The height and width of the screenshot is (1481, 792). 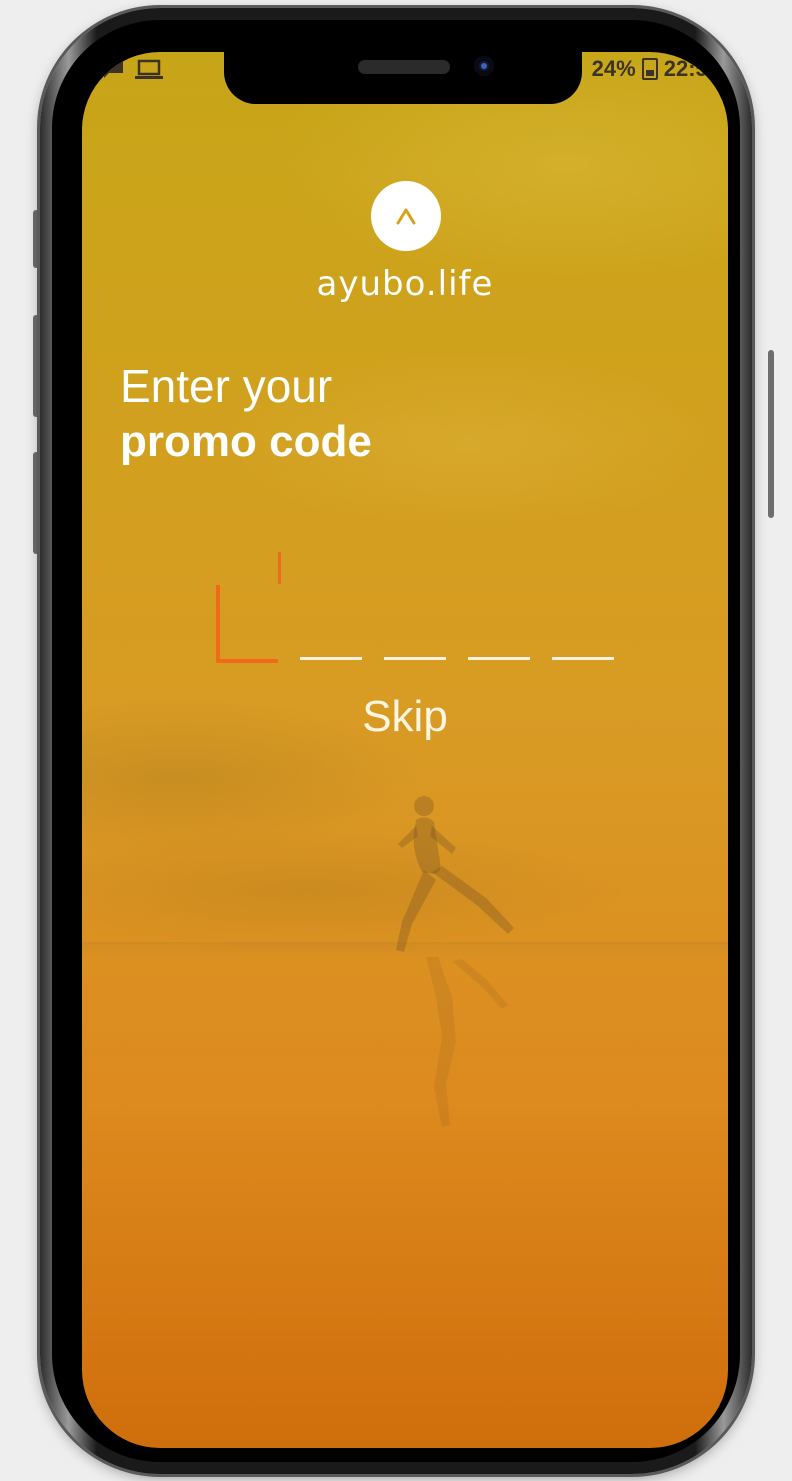 What do you see at coordinates (132, 71) in the screenshot?
I see `status-bar-left` at bounding box center [132, 71].